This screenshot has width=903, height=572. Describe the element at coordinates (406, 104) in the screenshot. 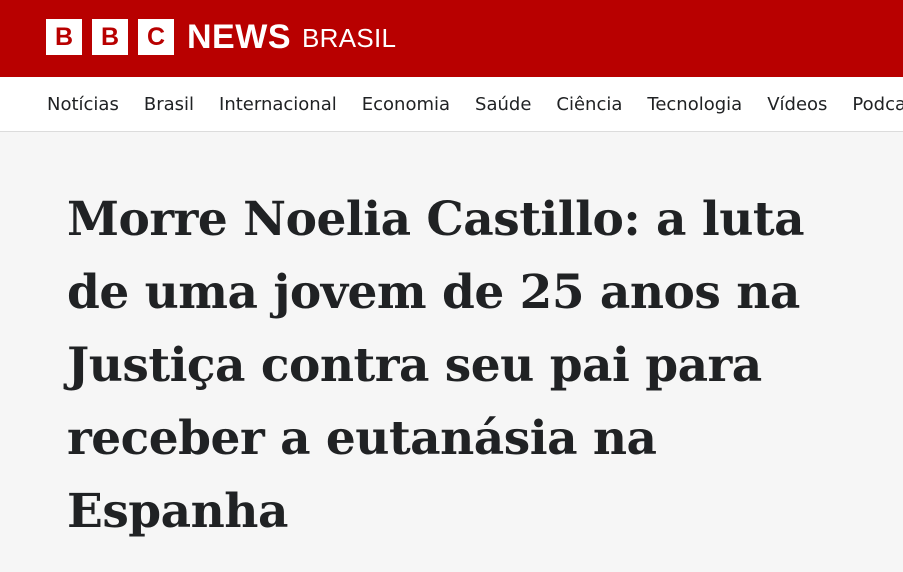

I see `nav-item-economia: Economia` at that location.